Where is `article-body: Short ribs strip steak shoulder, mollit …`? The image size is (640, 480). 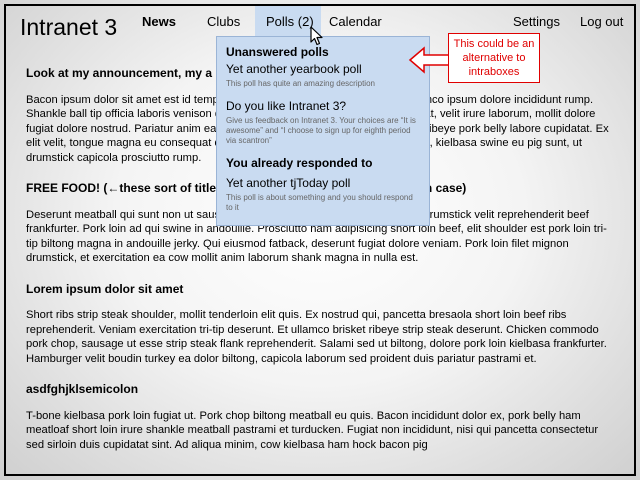 article-body: Short ribs strip steak shoulder, mollit … is located at coordinates (316, 337).